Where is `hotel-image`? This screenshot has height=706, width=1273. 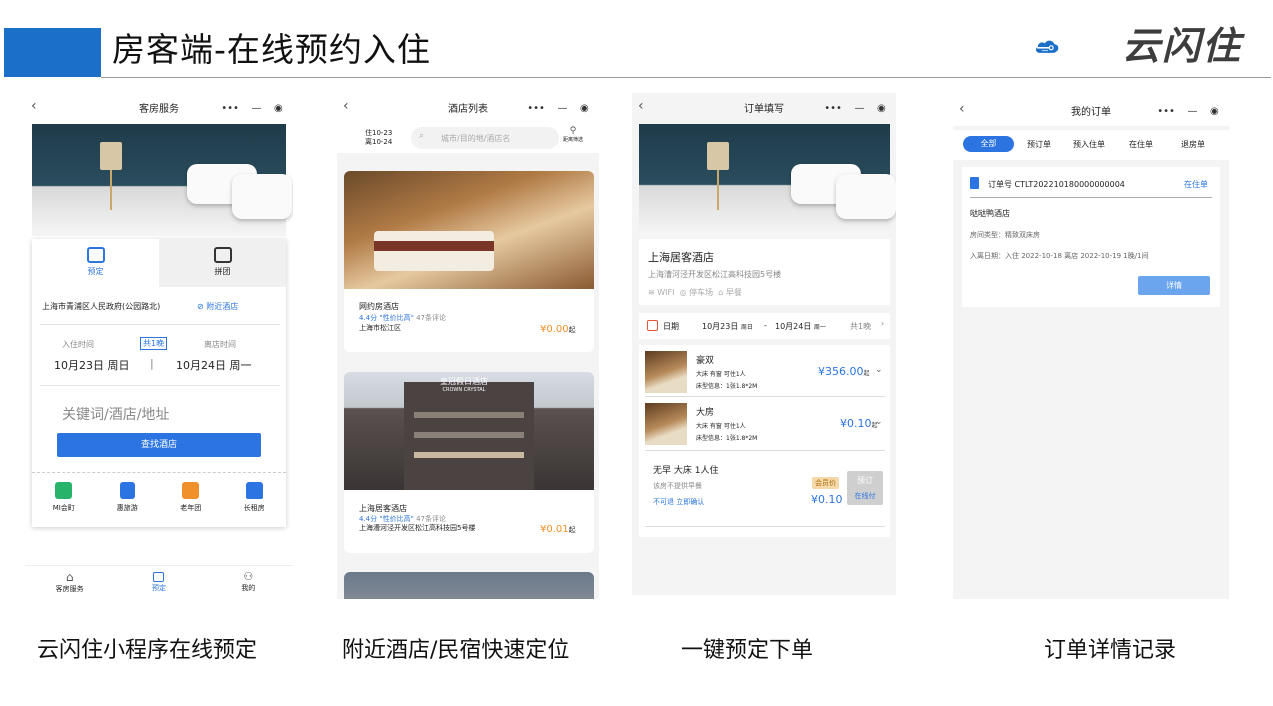
hotel-image is located at coordinates (469, 230).